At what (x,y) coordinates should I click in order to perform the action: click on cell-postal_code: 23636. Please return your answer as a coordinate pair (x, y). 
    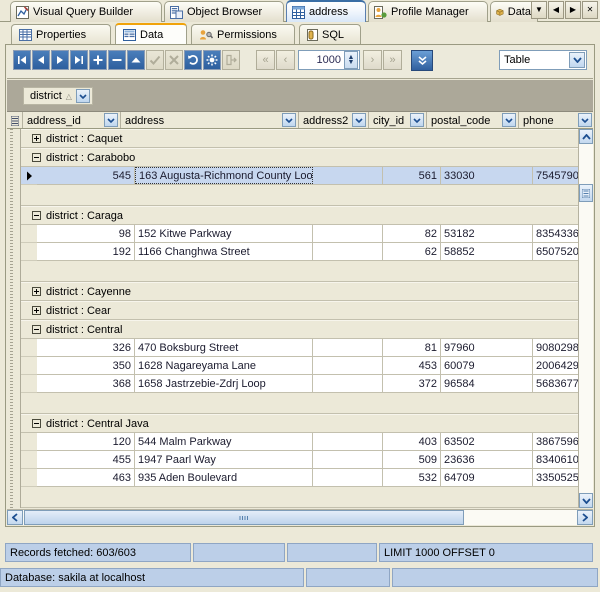
    Looking at the image, I should click on (487, 459).